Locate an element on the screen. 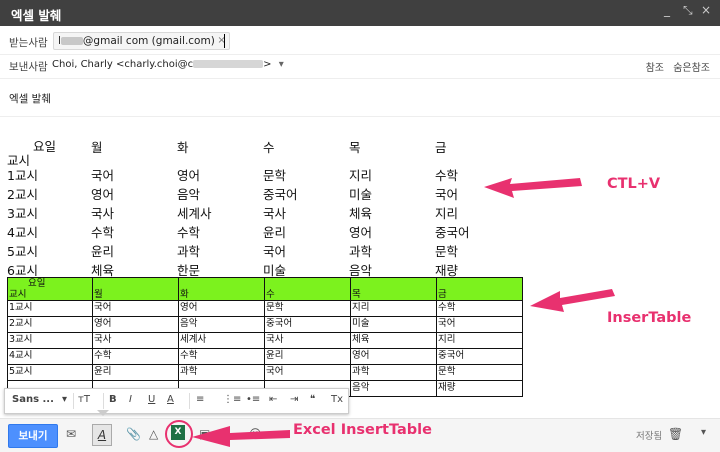 The height and width of the screenshot is (452, 720). plain-cell: 문학 is located at coordinates (275, 175).